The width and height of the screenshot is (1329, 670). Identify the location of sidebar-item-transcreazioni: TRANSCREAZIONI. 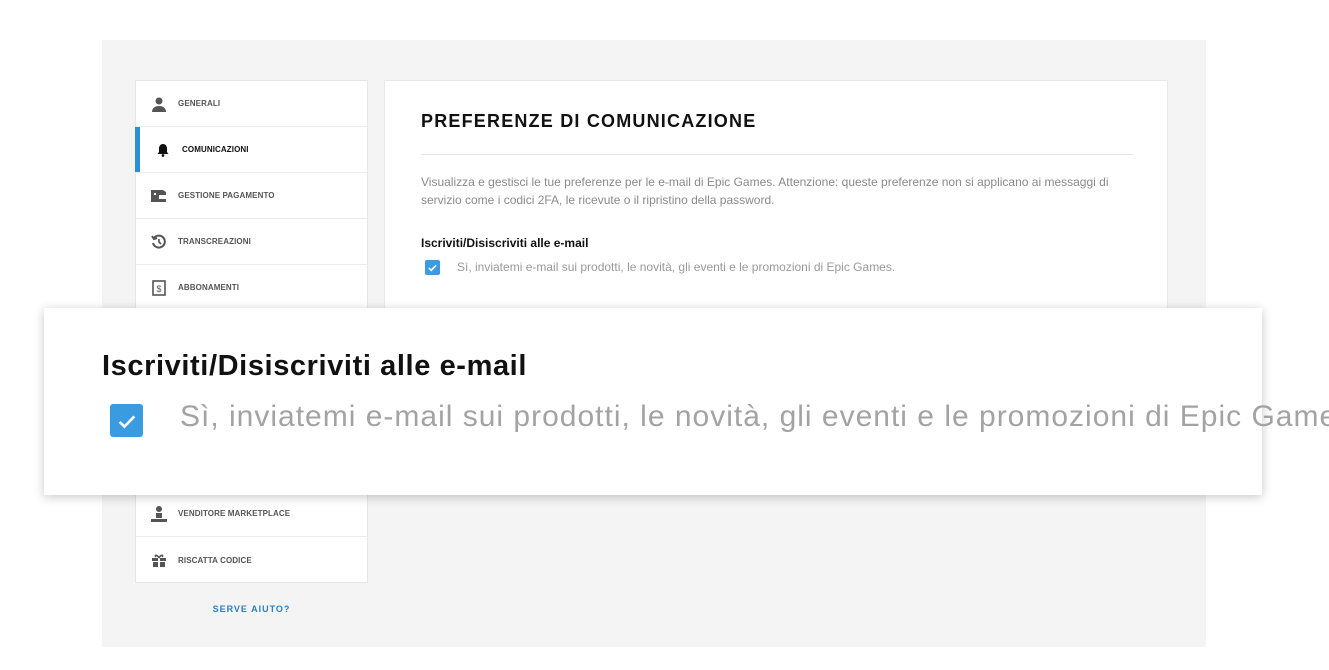
(251, 242).